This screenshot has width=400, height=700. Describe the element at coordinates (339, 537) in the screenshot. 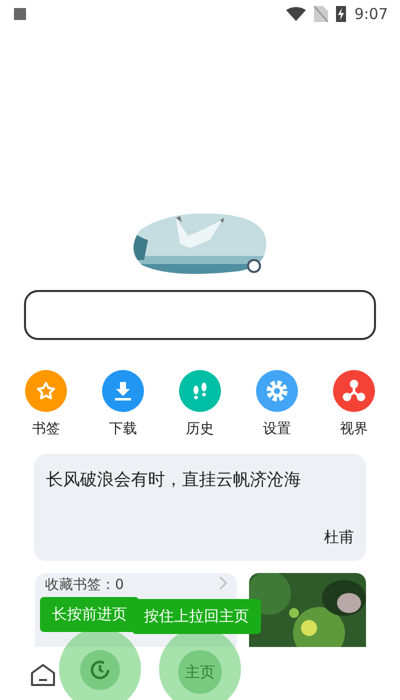

I see `quote-author: 杜甫` at that location.